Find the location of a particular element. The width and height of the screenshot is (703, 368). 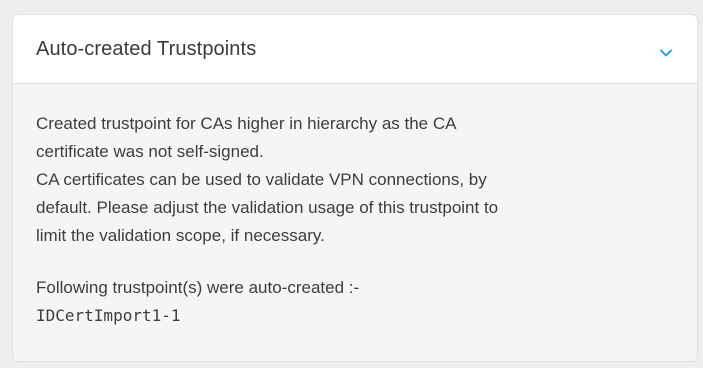

panel-title: Auto-created Trustpoints is located at coordinates (146, 48).